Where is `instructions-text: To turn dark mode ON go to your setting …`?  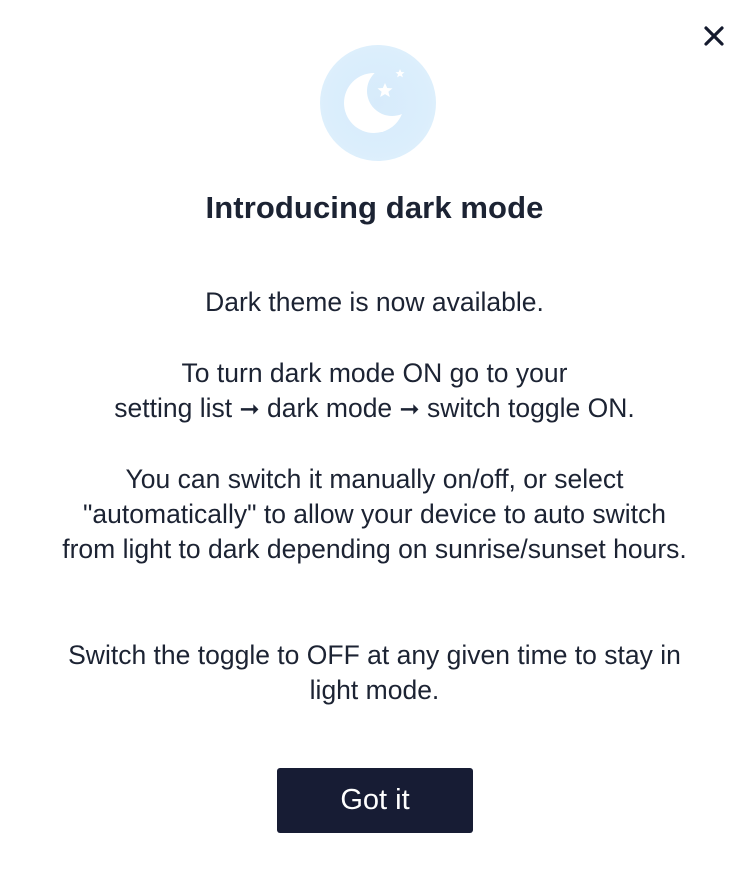
instructions-text: To turn dark mode ON go to your setting … is located at coordinates (374, 391).